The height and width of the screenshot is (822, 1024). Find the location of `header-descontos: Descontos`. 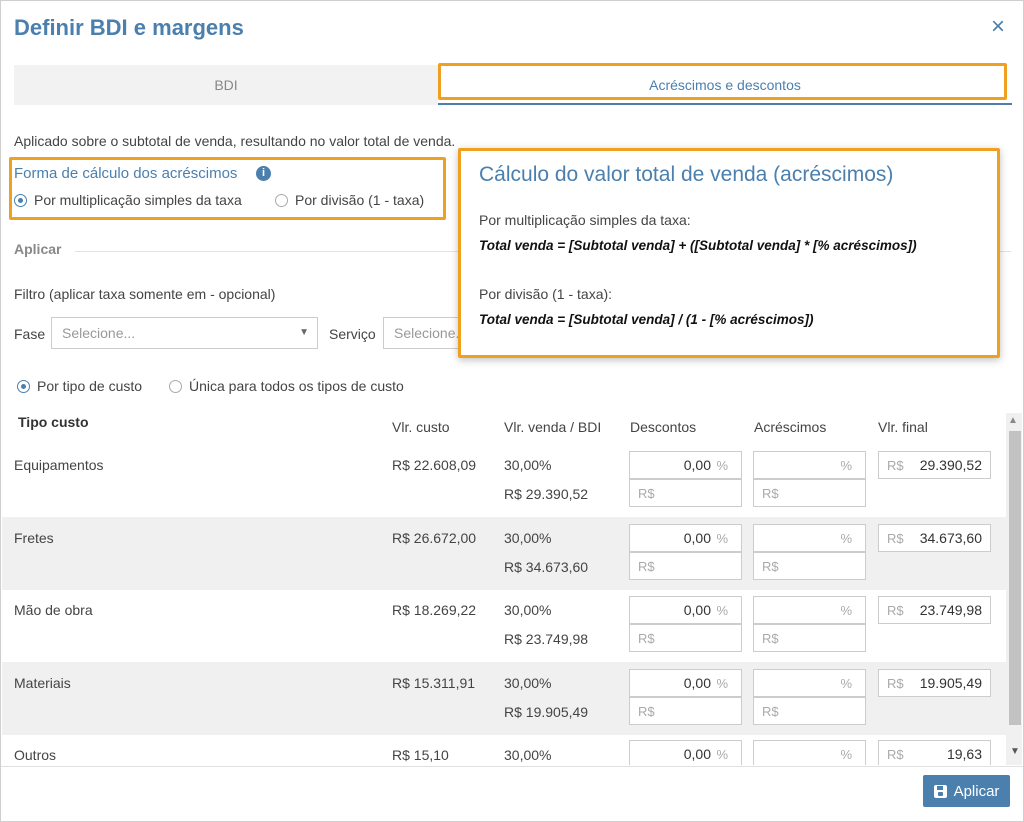

header-descontos: Descontos is located at coordinates (663, 427).